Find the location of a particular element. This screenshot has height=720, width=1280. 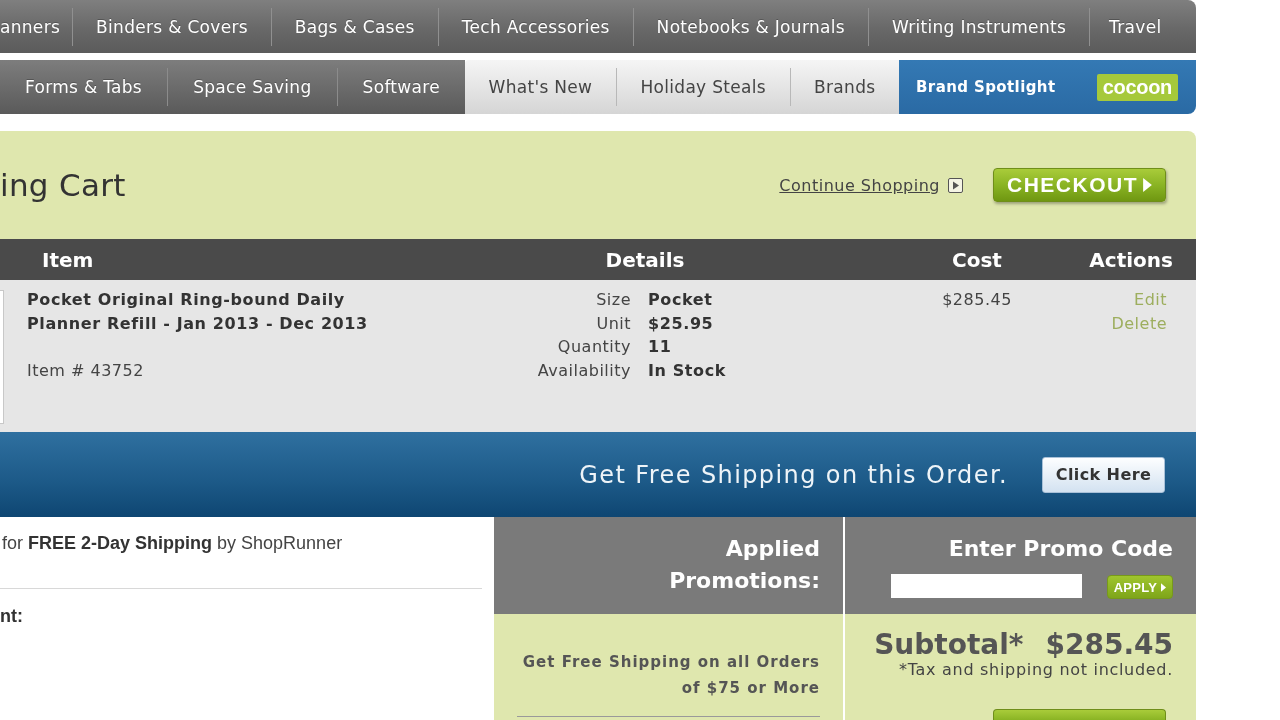

tax-note: *Tax and shipping not included. is located at coordinates (1036, 670).